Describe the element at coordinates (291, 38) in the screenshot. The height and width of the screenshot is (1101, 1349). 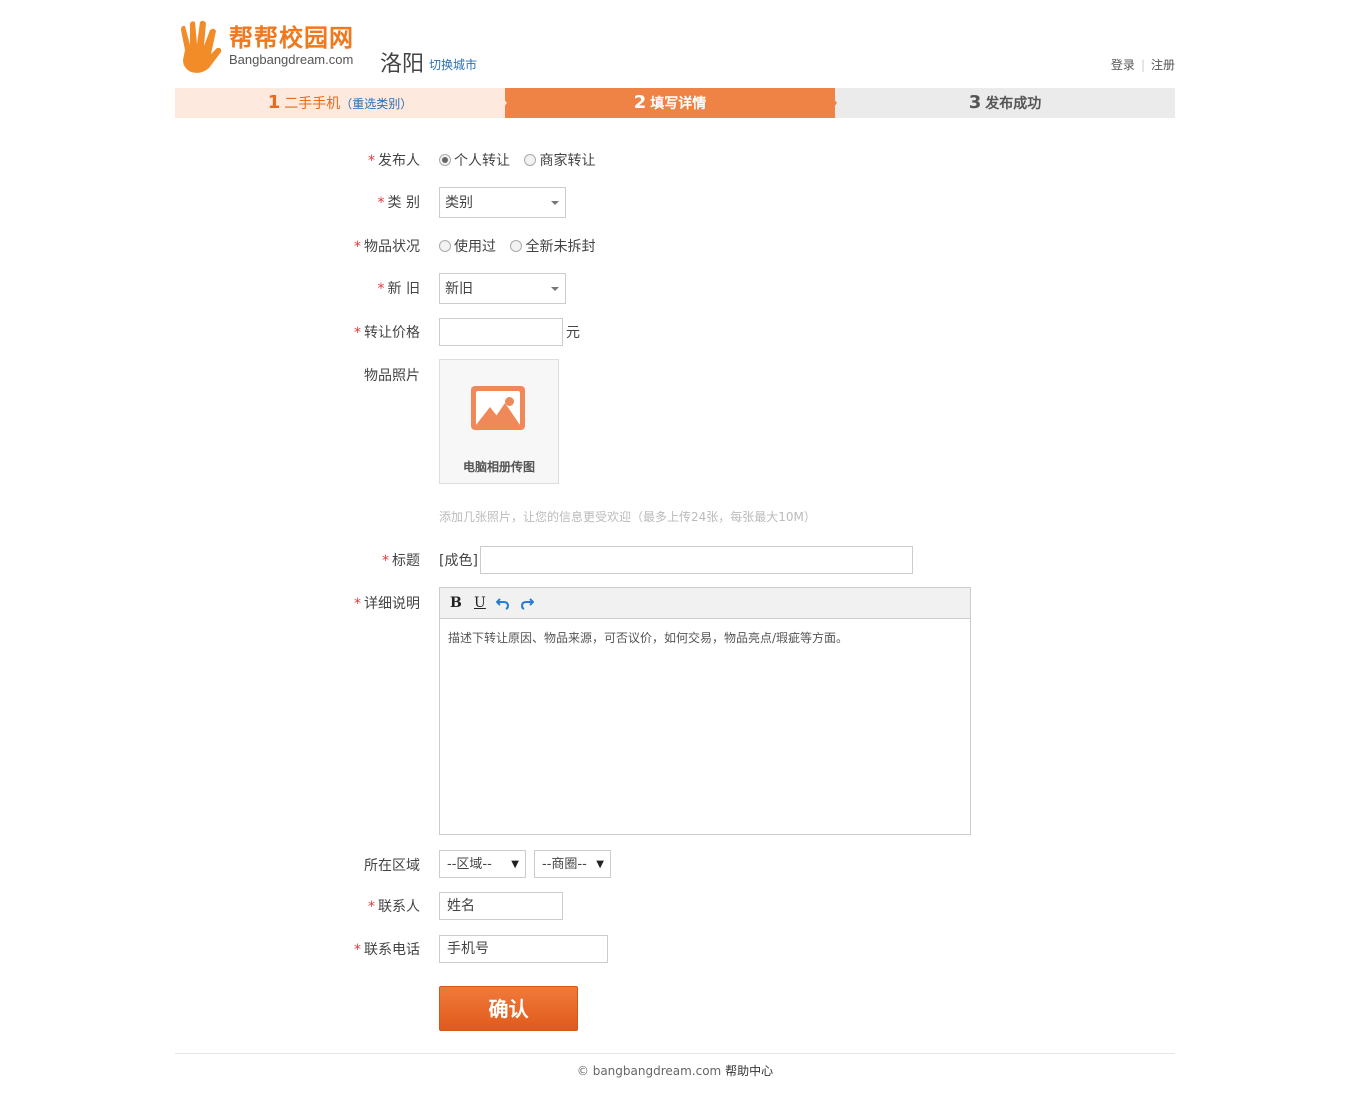
I see `logo-title: 帮帮校园网` at that location.